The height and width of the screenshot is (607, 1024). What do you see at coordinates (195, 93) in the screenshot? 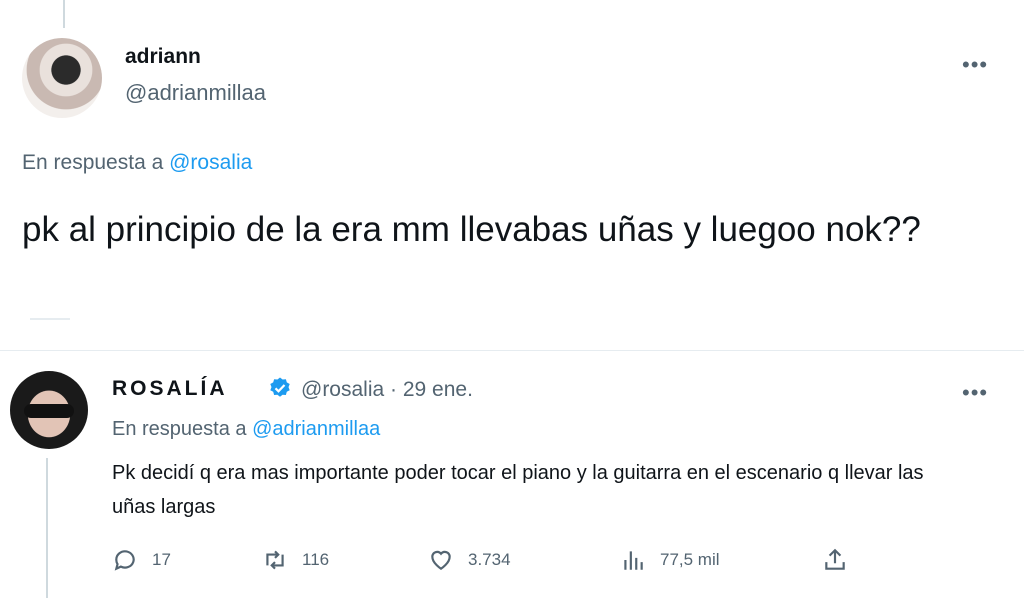
I see `author-handle: @adrianmillaa` at bounding box center [195, 93].